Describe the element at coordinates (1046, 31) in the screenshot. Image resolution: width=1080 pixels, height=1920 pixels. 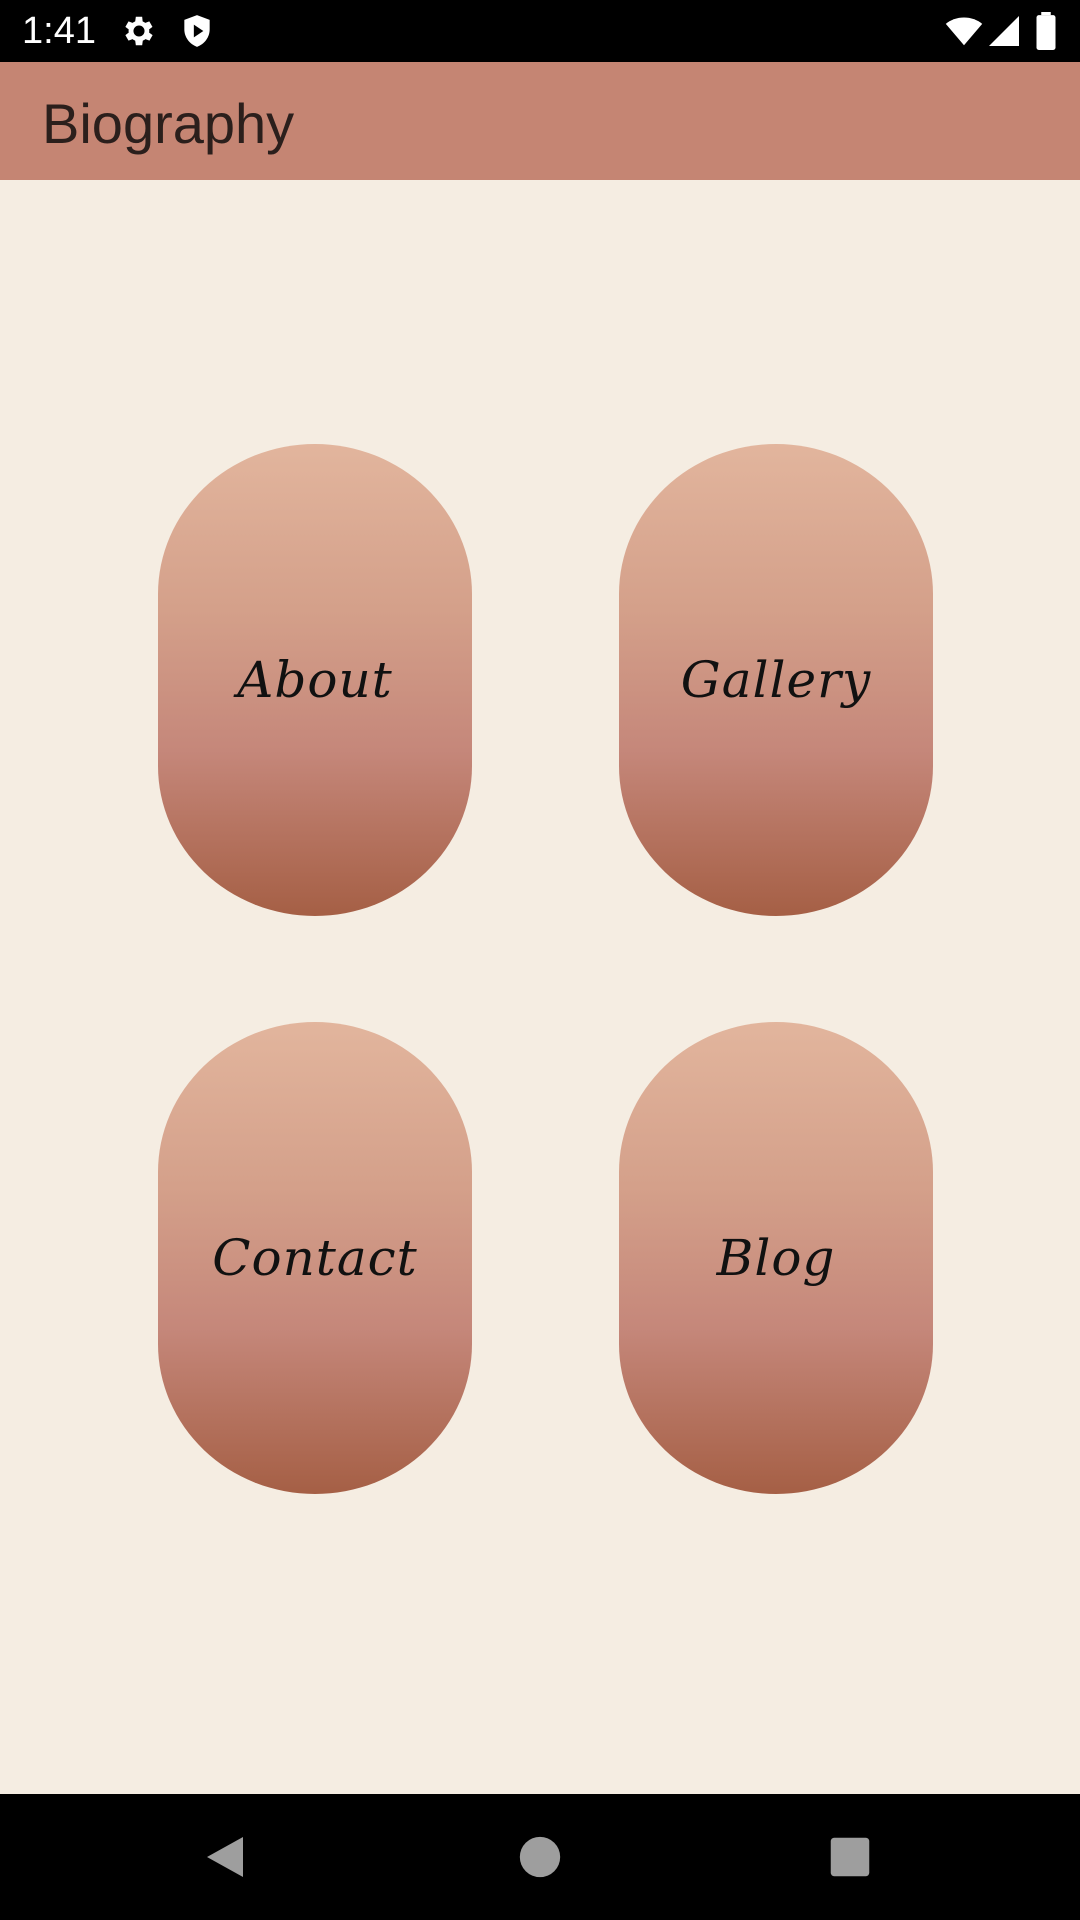
I see `battery-icon` at that location.